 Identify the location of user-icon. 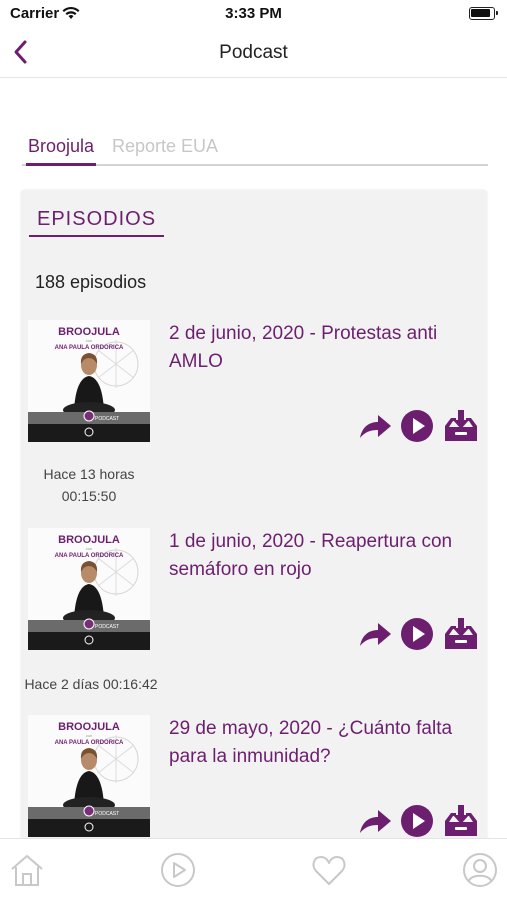
(480, 870).